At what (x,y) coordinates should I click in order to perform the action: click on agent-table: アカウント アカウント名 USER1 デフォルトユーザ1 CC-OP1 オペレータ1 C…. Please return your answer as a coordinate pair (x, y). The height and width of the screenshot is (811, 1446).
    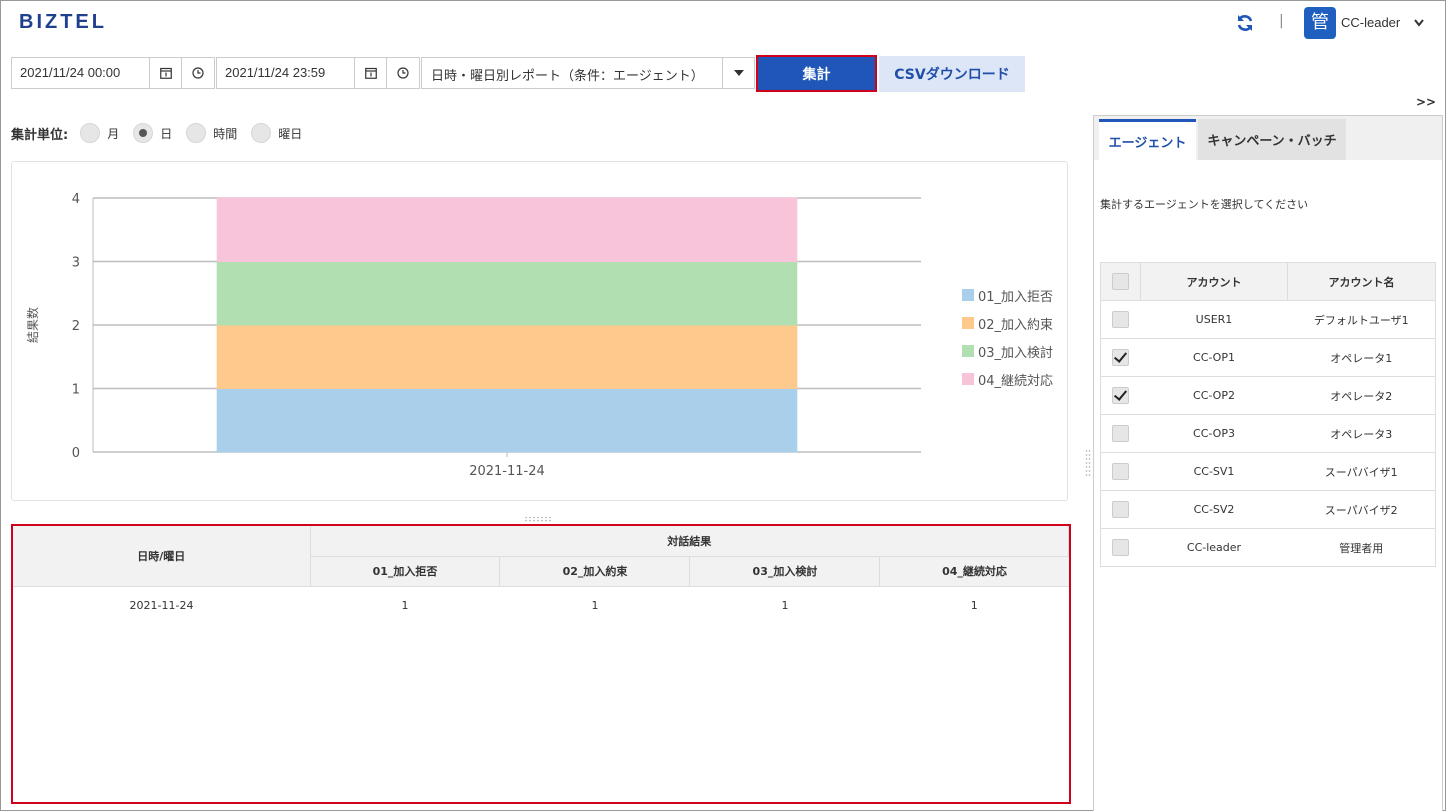
    Looking at the image, I should click on (1268, 414).